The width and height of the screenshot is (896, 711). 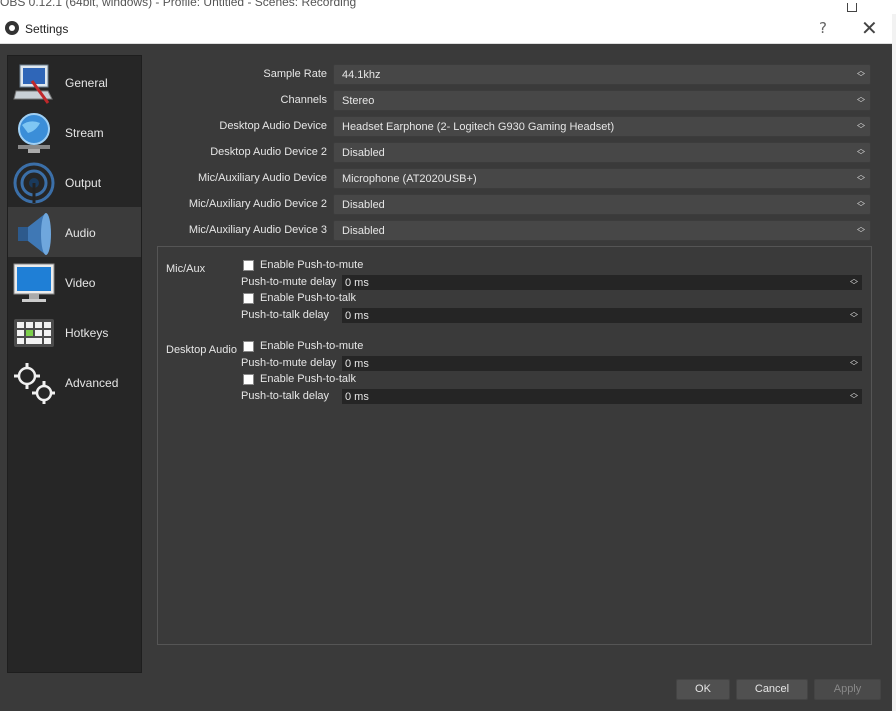 What do you see at coordinates (34, 183) in the screenshot?
I see `output-icon` at bounding box center [34, 183].